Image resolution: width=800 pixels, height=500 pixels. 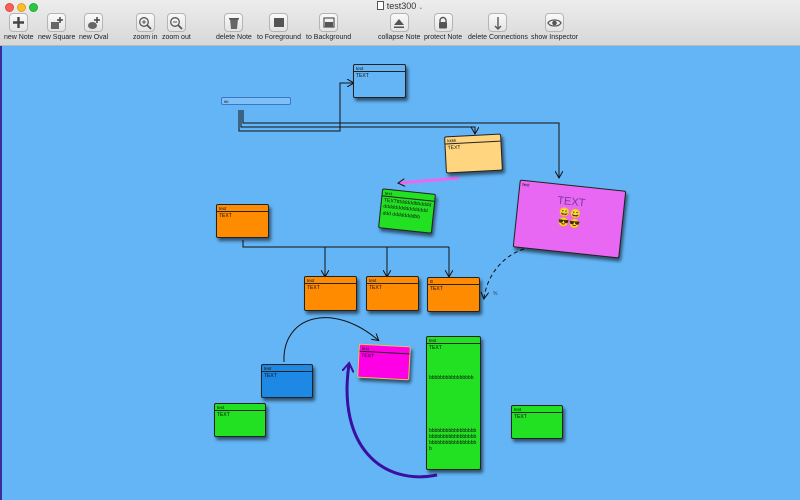 What do you see at coordinates (392, 421) in the screenshot?
I see `connector-purple-arc` at bounding box center [392, 421].